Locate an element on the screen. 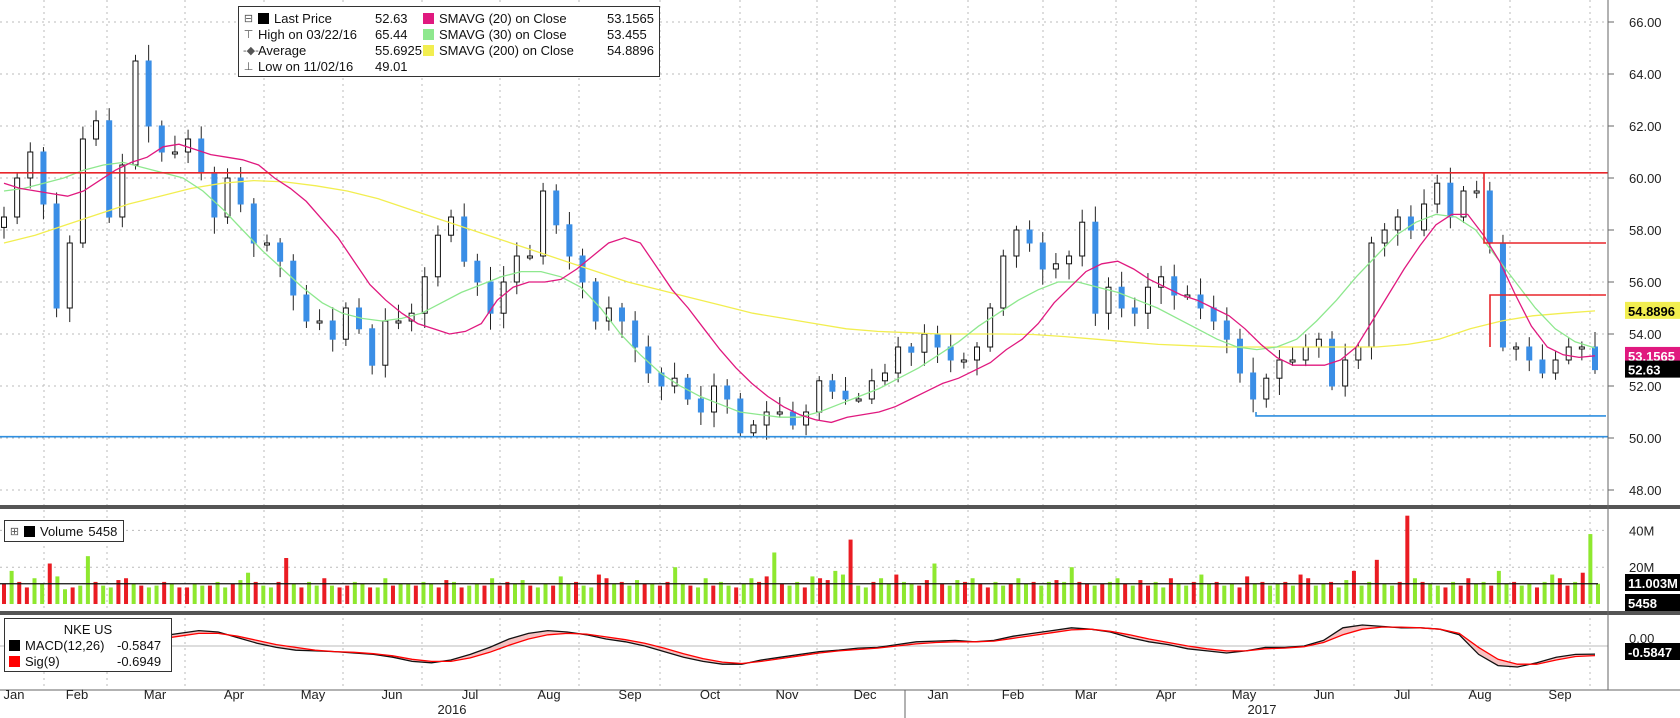  price-tick-label: 58.00 is located at coordinates (1645, 230).